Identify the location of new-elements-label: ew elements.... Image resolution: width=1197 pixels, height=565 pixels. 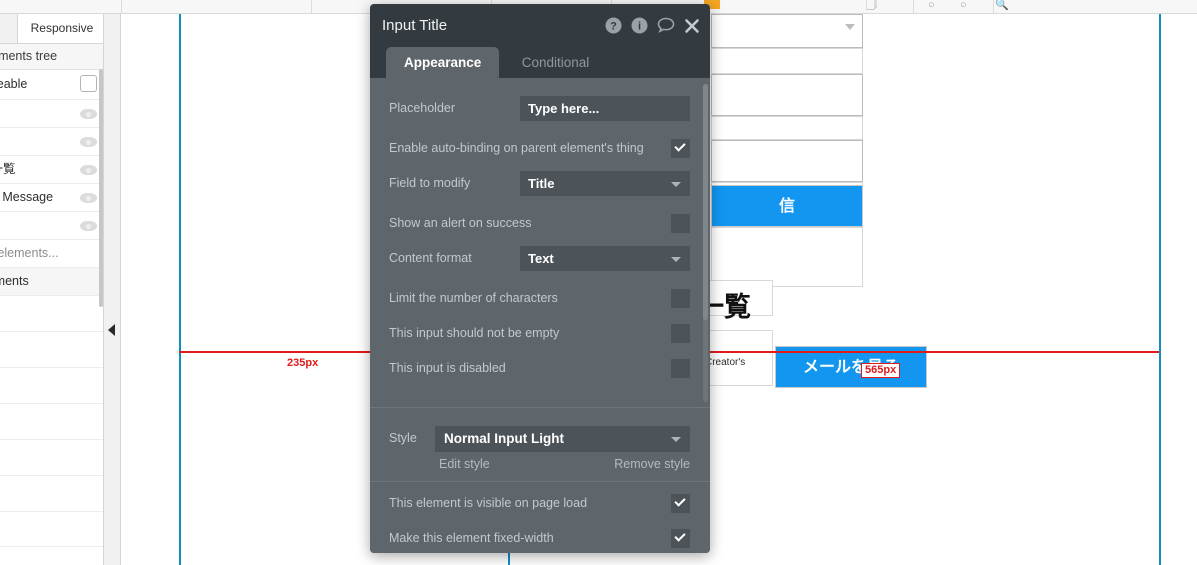
(29, 253).